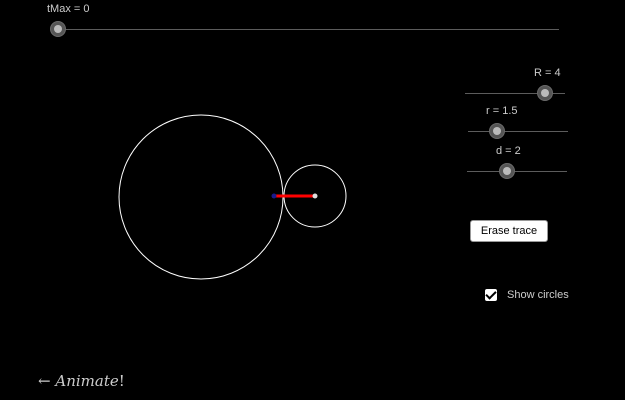 This screenshot has height=400, width=625. Describe the element at coordinates (201, 197) in the screenshot. I see `fixed-circle` at that location.